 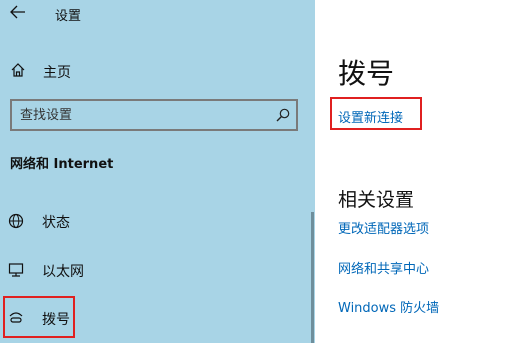 I want to click on window-title: 设置, so click(x=68, y=16).